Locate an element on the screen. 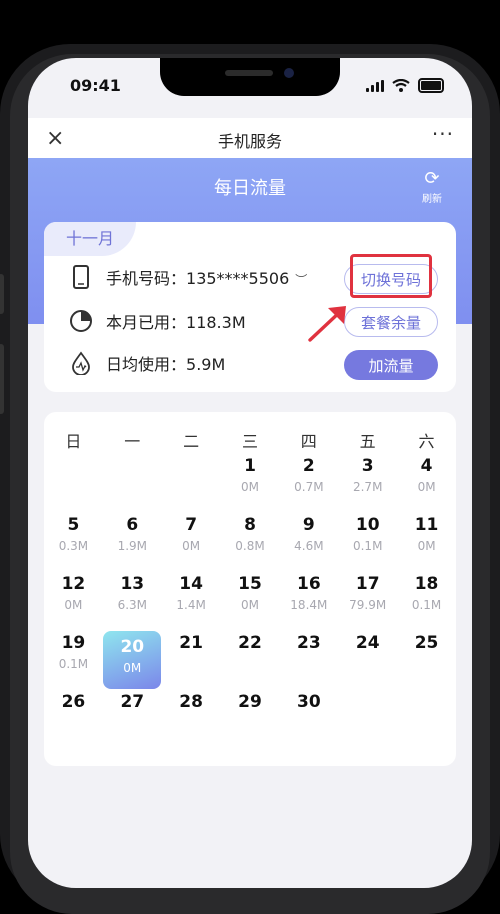  calendar-day: 7 0M is located at coordinates (191, 534).